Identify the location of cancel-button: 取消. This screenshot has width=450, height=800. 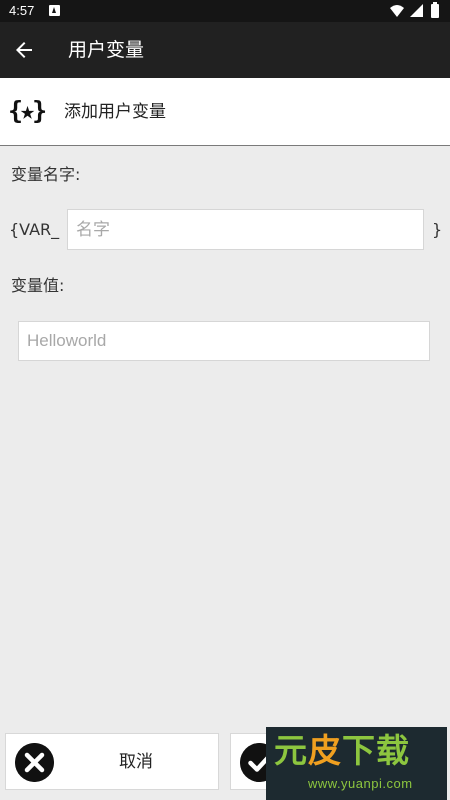
(112, 761).